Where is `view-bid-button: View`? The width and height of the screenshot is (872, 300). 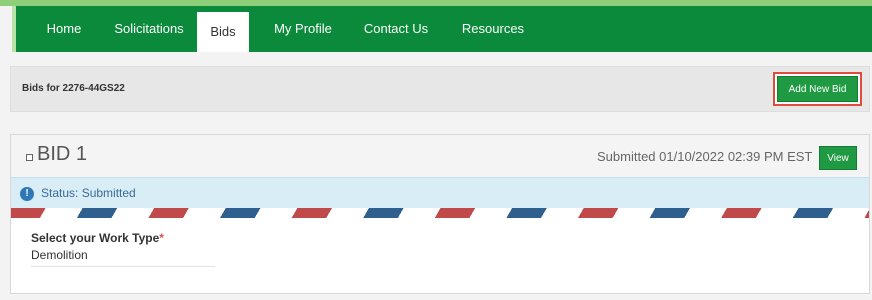 view-bid-button: View is located at coordinates (838, 158).